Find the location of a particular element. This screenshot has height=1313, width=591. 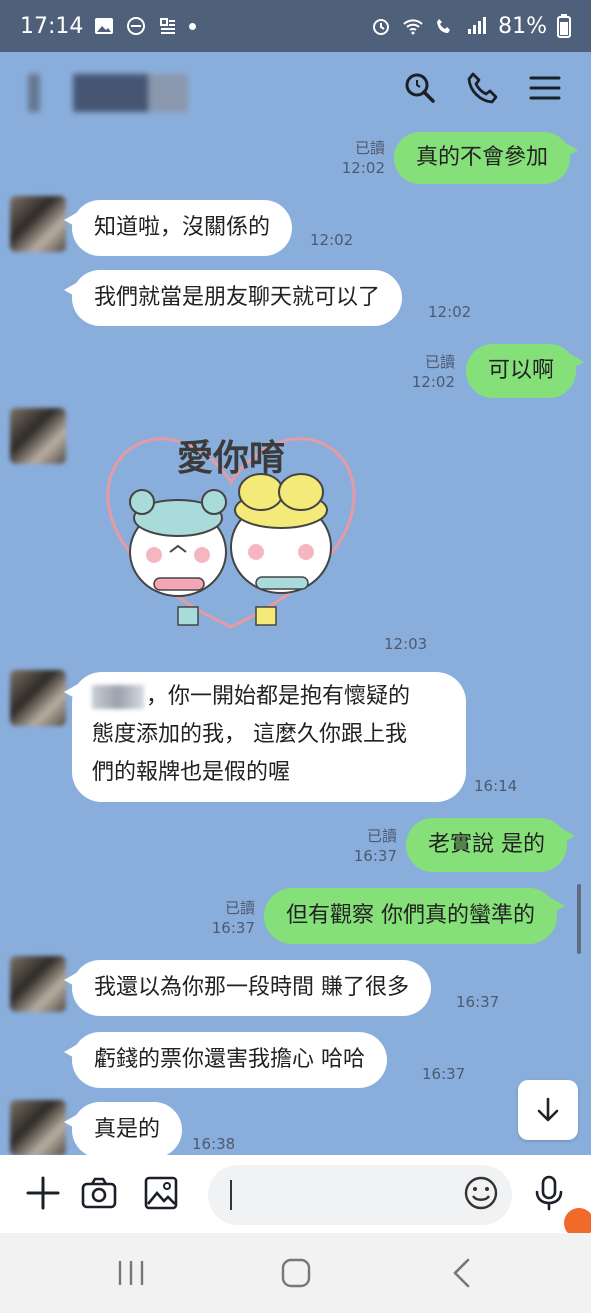

arrow-down-icon is located at coordinates (548, 1109).